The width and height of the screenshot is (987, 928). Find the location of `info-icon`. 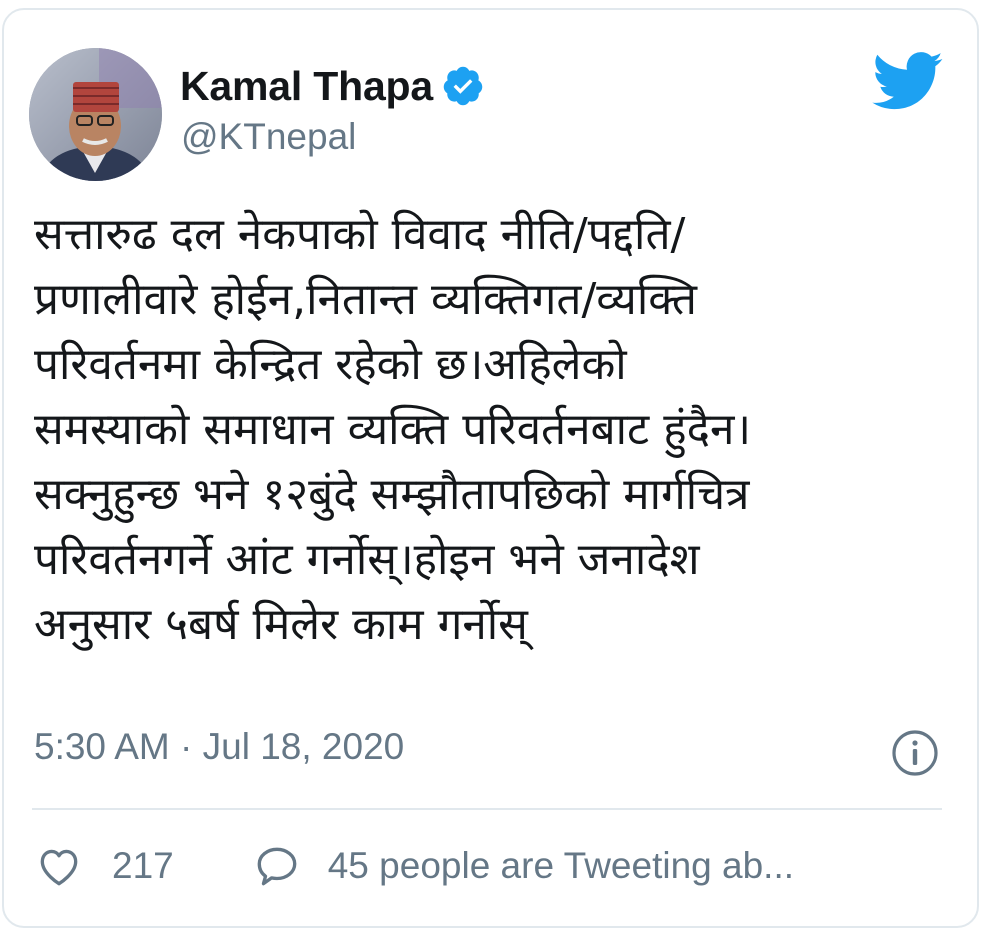

info-icon is located at coordinates (915, 753).